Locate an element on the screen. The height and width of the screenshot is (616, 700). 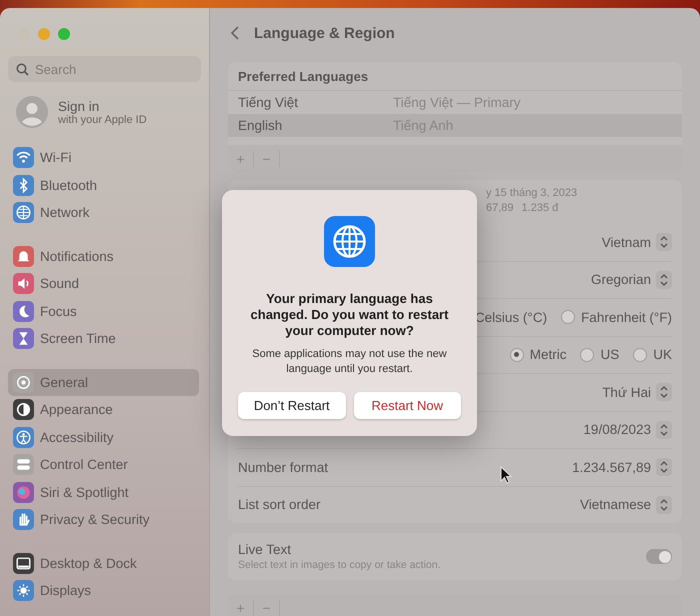
sidebar-item: Notifications is located at coordinates (103, 256).